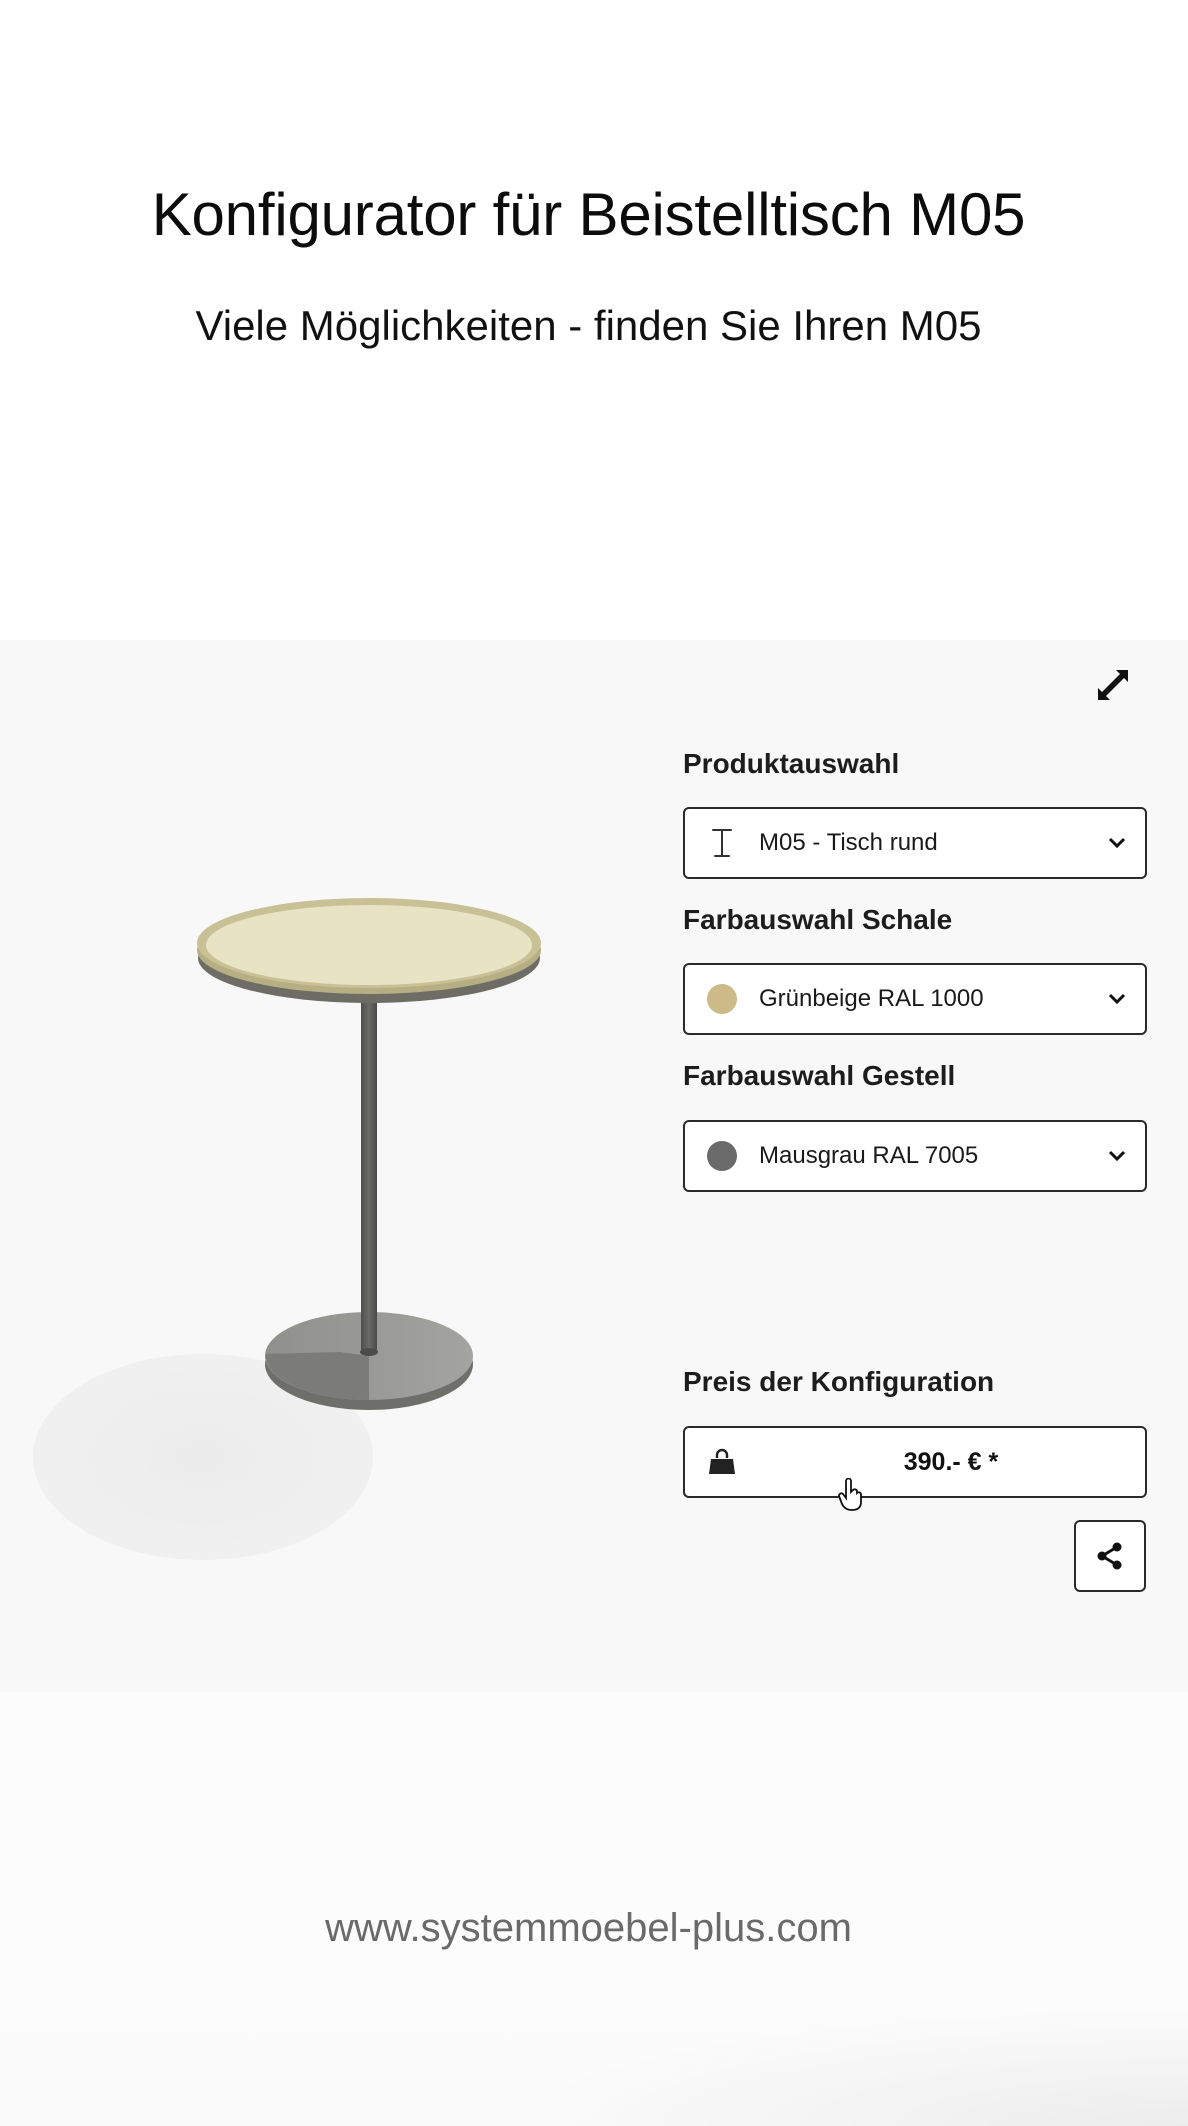 Image resolution: width=1188 pixels, height=2126 pixels. I want to click on product-selection-label: Produktauswahl, so click(791, 763).